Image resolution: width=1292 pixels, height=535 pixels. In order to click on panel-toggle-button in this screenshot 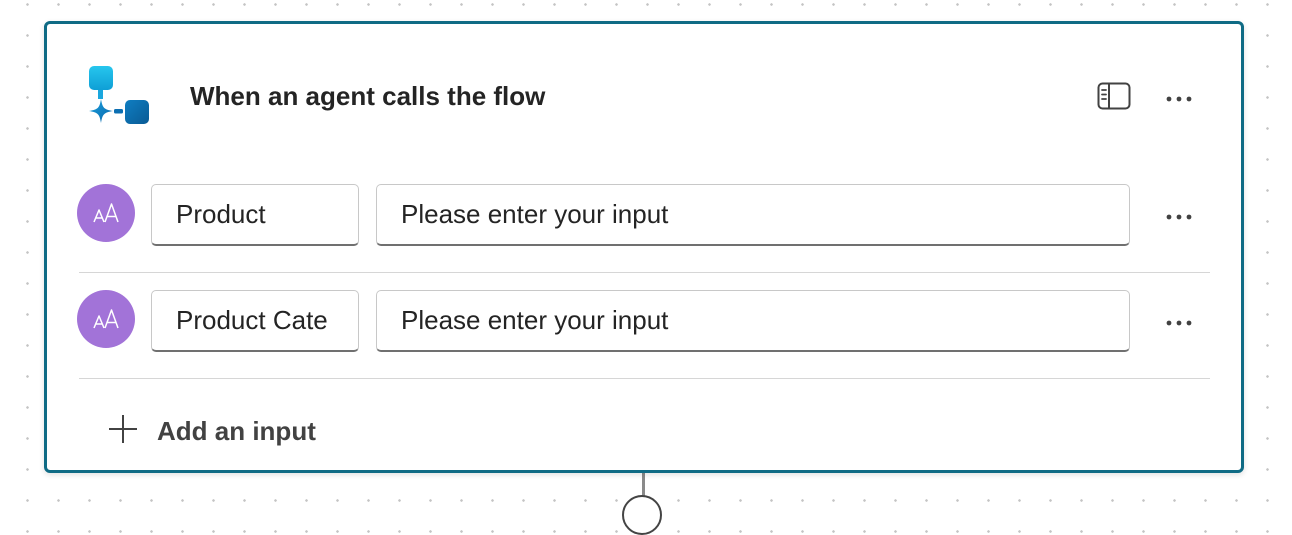, I will do `click(1114, 98)`.